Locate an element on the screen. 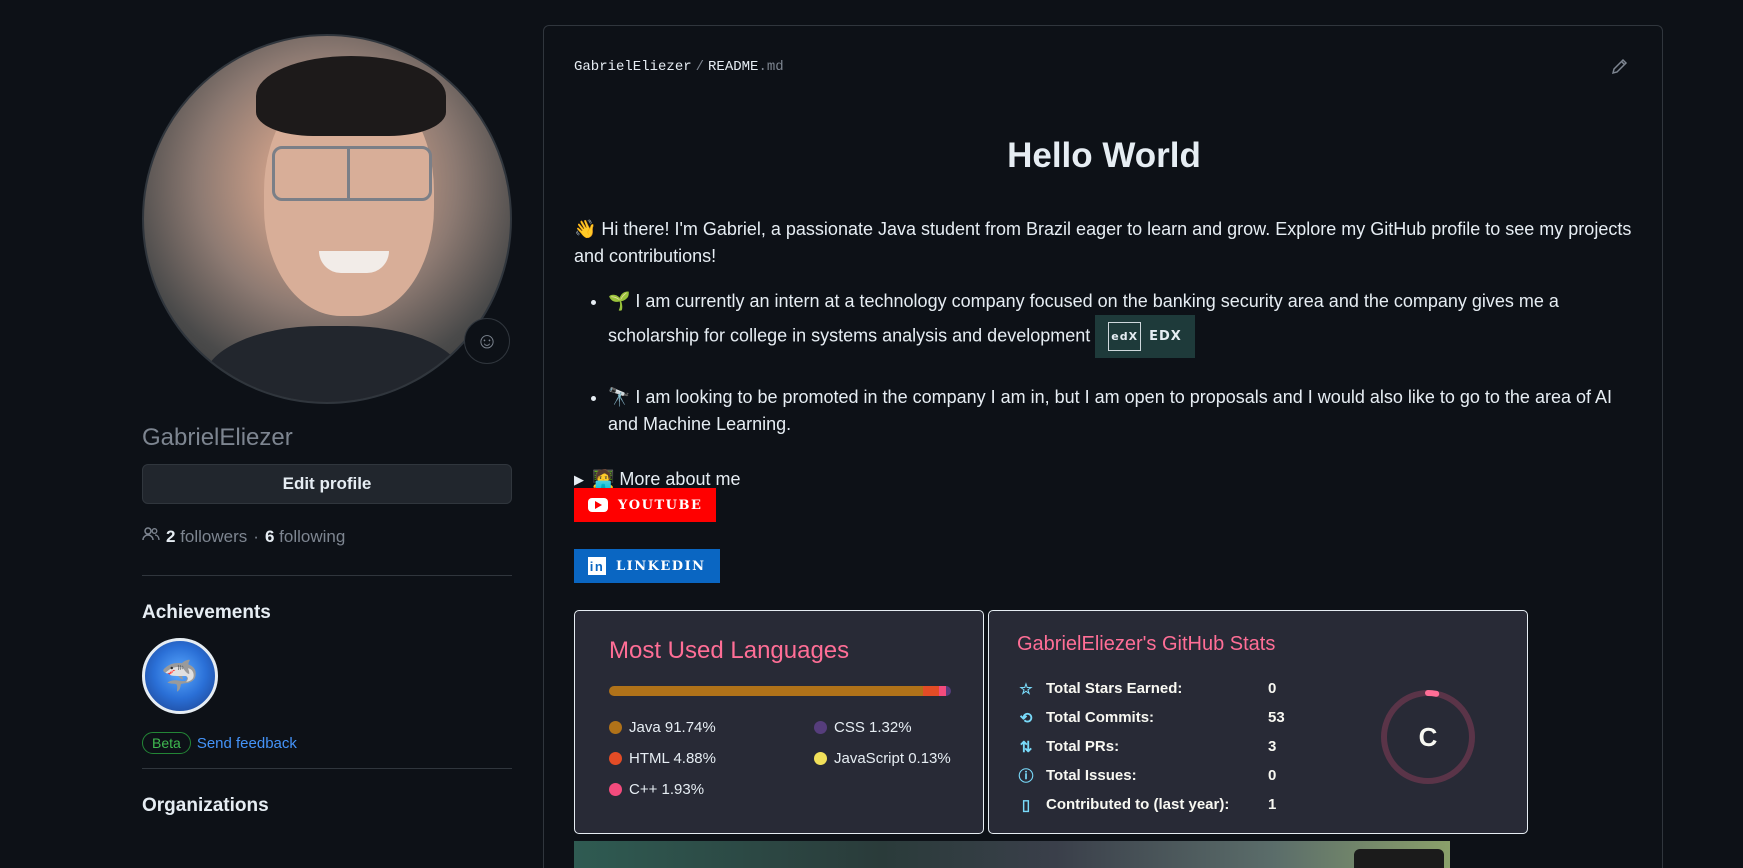 The width and height of the screenshot is (1743, 868). stats-row-value: 53 is located at coordinates (1276, 717).